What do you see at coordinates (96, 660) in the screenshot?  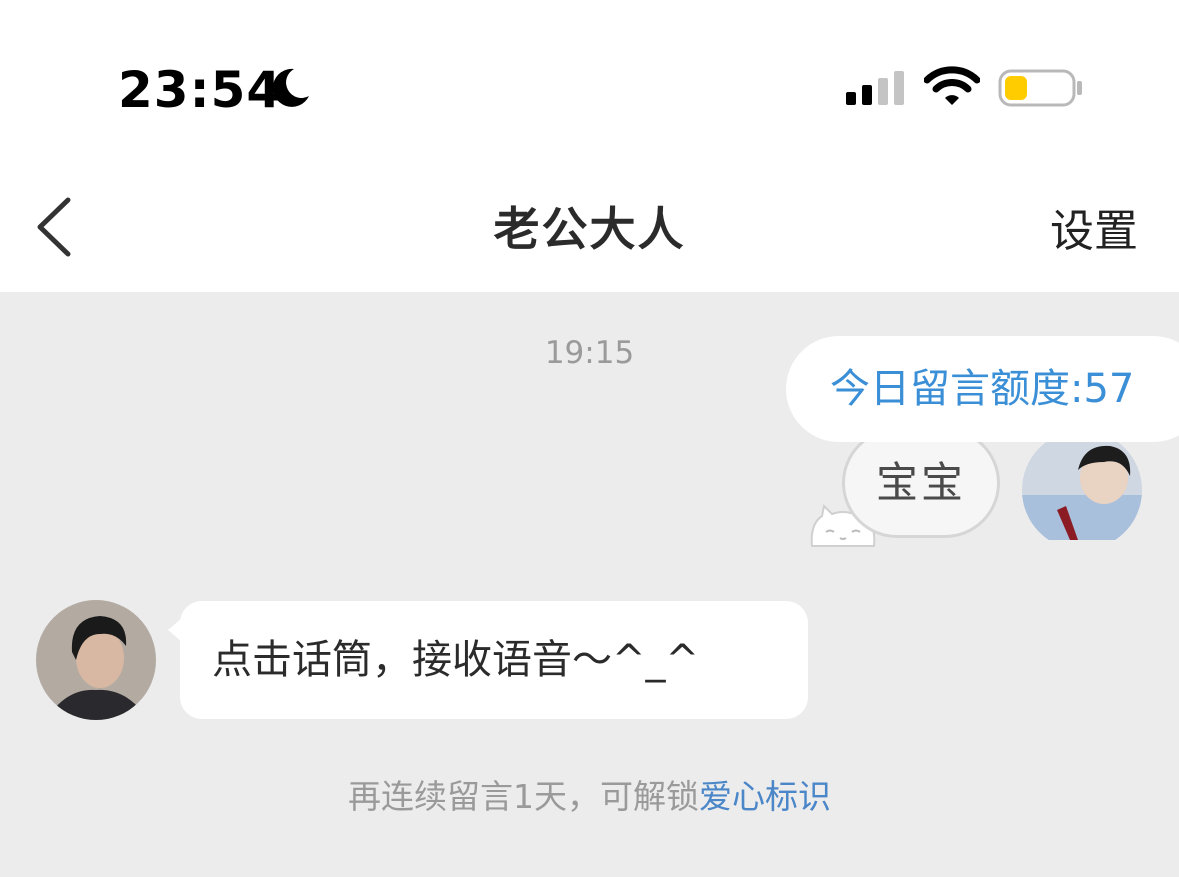 I see `contact-avatar` at bounding box center [96, 660].